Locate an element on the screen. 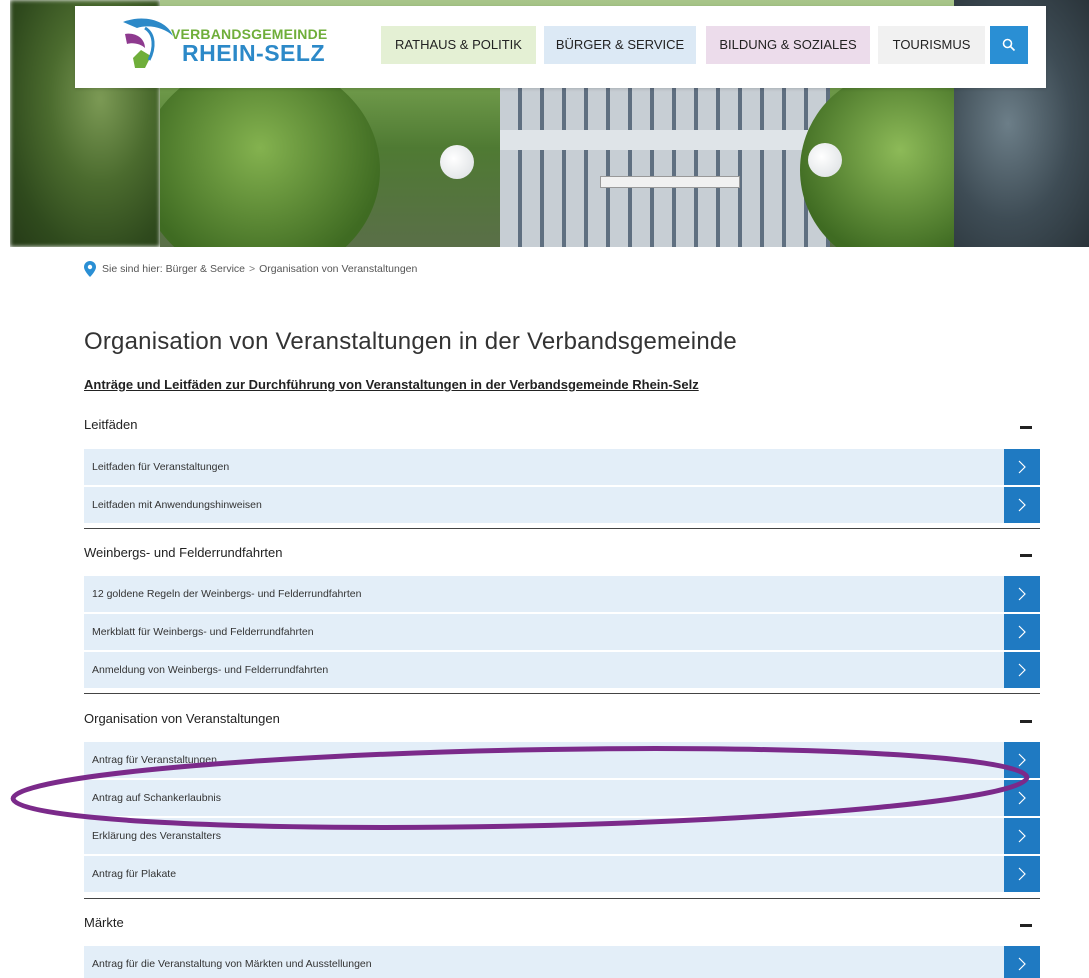 This screenshot has height=978, width=1089. breadcrumb-prefix: Sie sind hier: is located at coordinates (132, 269).